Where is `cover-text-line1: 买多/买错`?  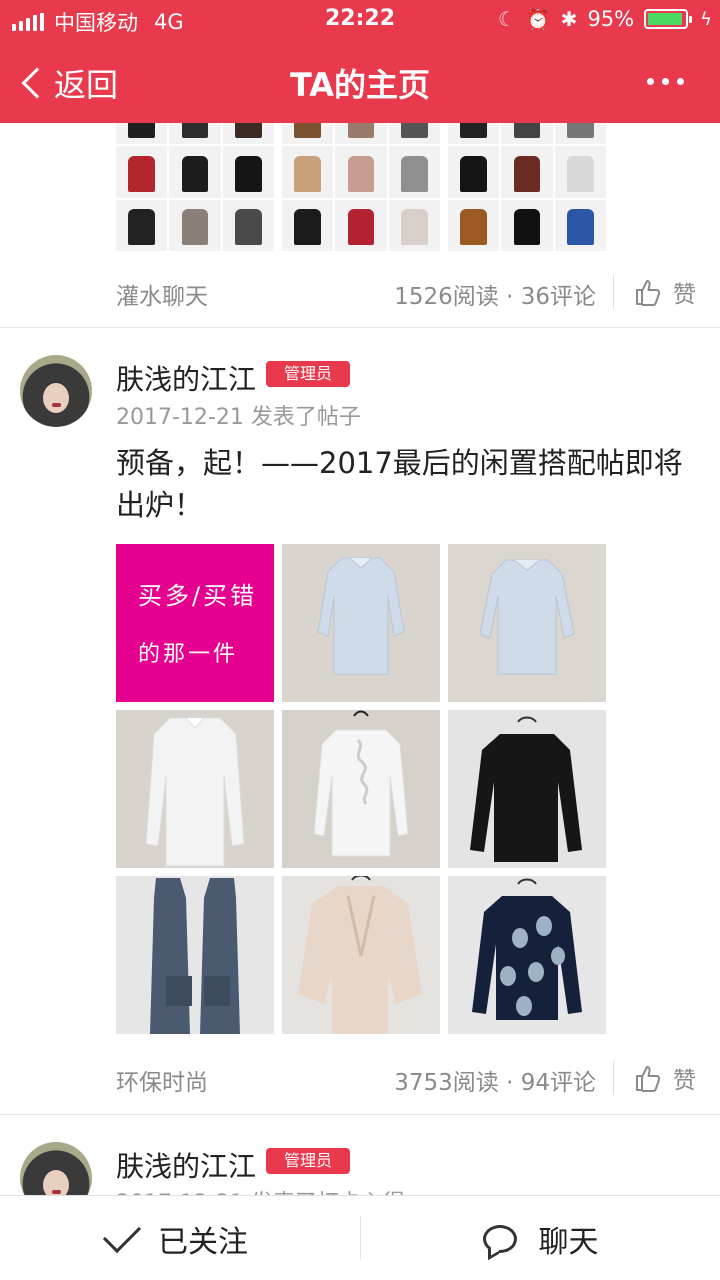 cover-text-line1: 买多/买错 is located at coordinates (198, 596).